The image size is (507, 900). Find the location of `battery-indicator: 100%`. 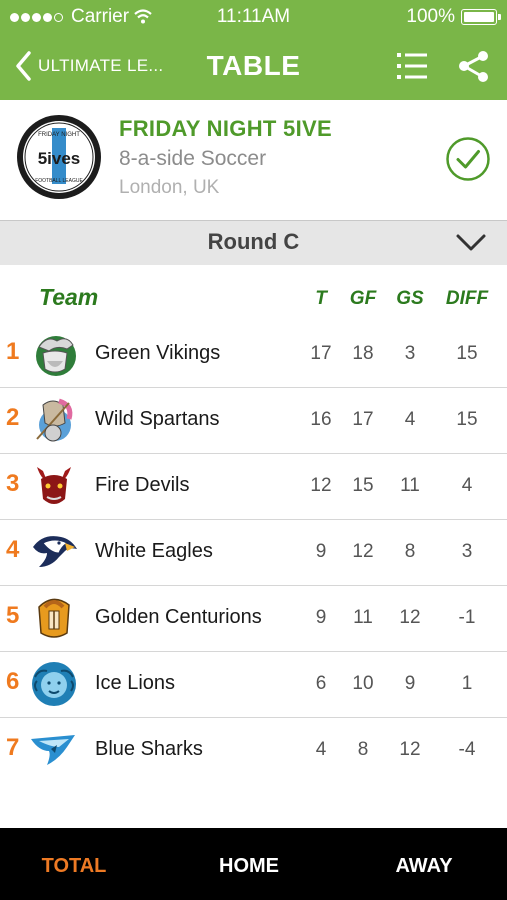

battery-indicator: 100% is located at coordinates (453, 17).